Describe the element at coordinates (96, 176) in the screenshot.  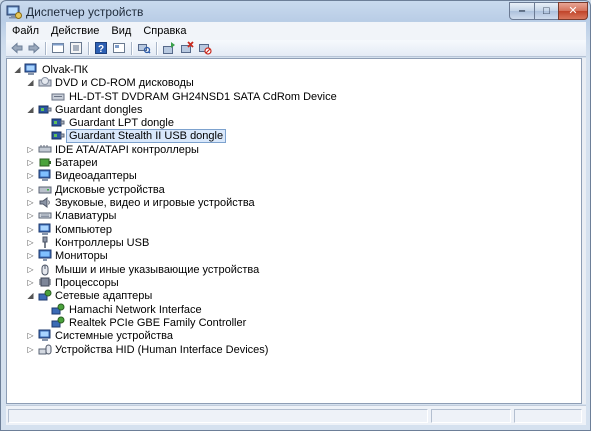
I see `tree-item-label: Видеоадаптеры` at that location.